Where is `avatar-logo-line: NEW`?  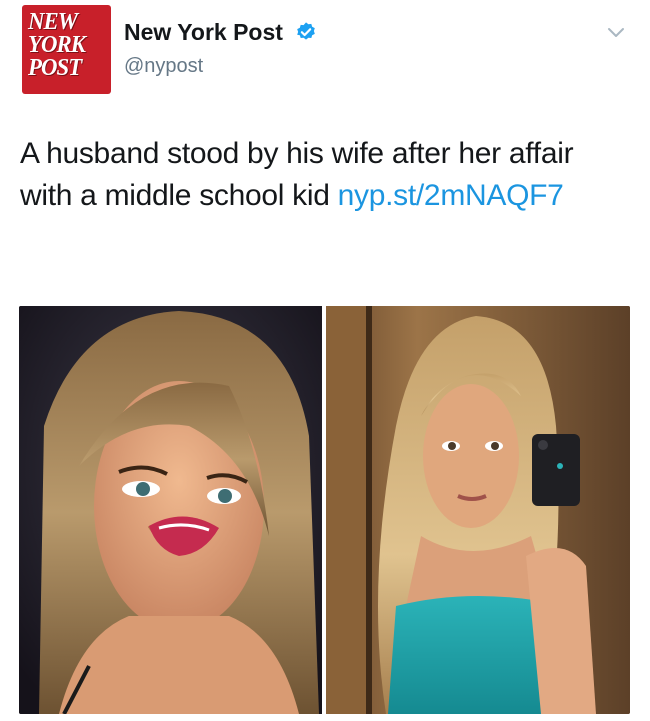 avatar-logo-line: NEW is located at coordinates (53, 22).